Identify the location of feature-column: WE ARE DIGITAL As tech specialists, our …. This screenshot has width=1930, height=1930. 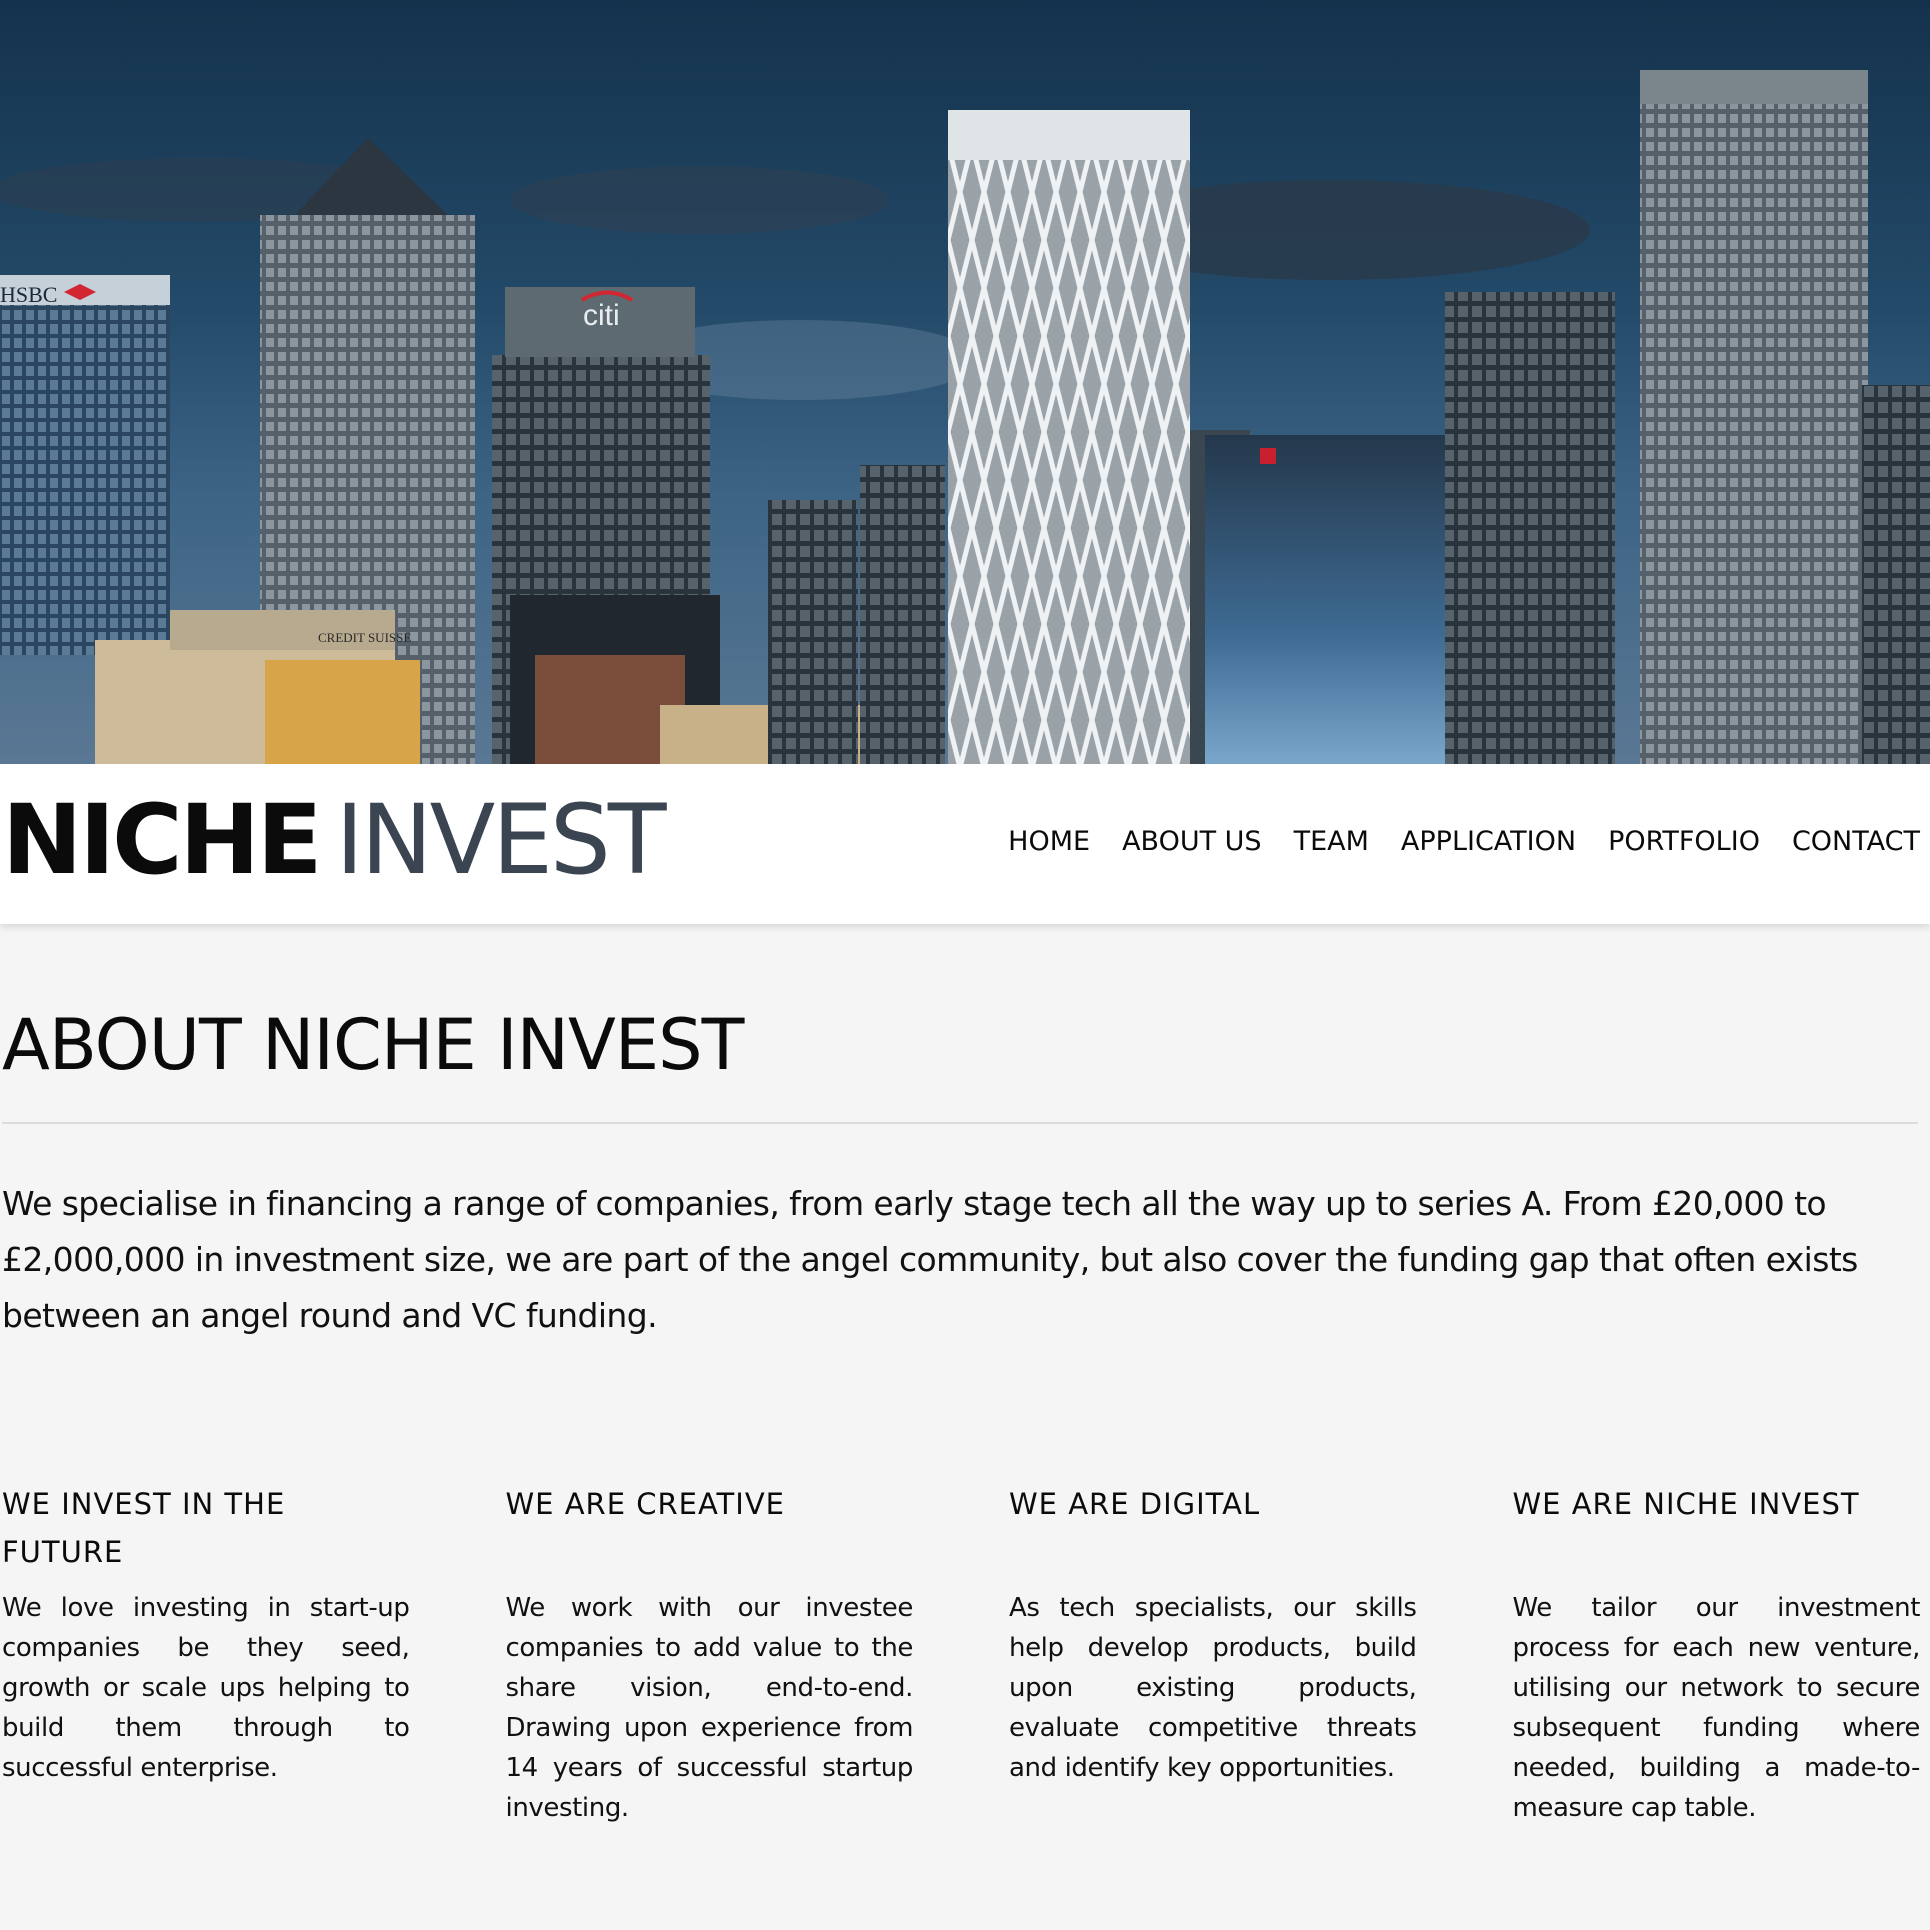
(1213, 1654).